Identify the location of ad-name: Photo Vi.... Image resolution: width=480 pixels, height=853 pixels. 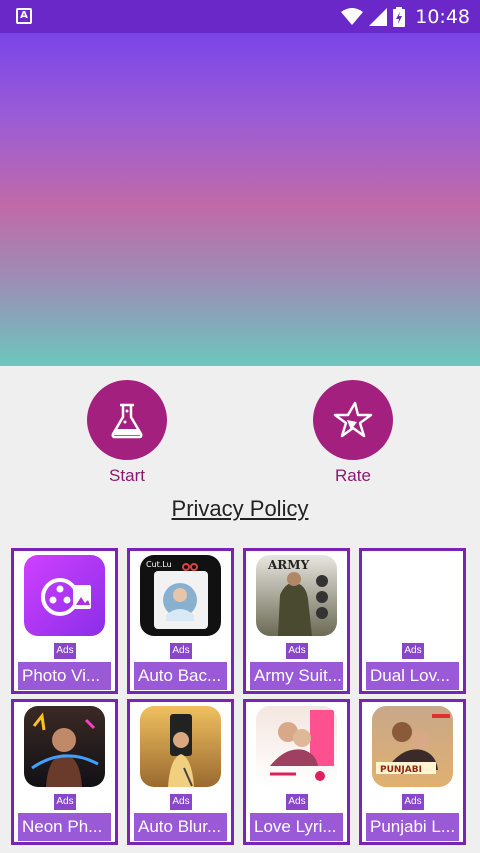
(64, 676).